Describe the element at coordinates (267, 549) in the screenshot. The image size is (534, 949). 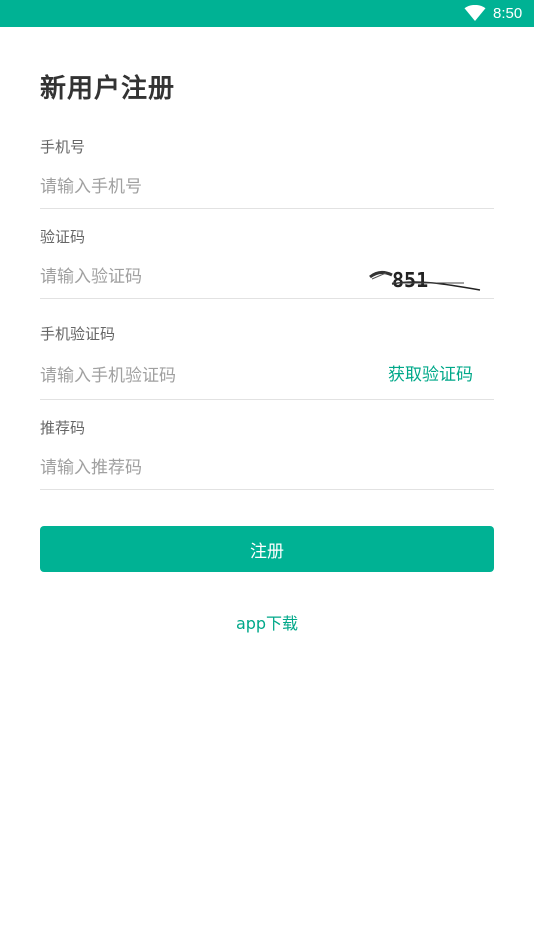
I see `register-button: 注册` at that location.